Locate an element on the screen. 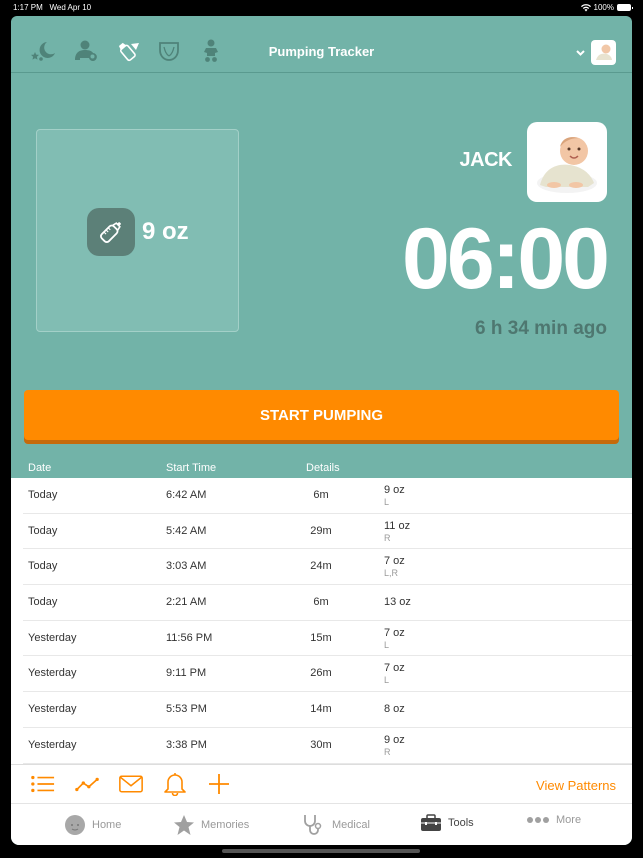 This screenshot has width=643, height=858. table-row: Yesterday 9:11 PM 26m 7 oz L is located at coordinates (327, 674).